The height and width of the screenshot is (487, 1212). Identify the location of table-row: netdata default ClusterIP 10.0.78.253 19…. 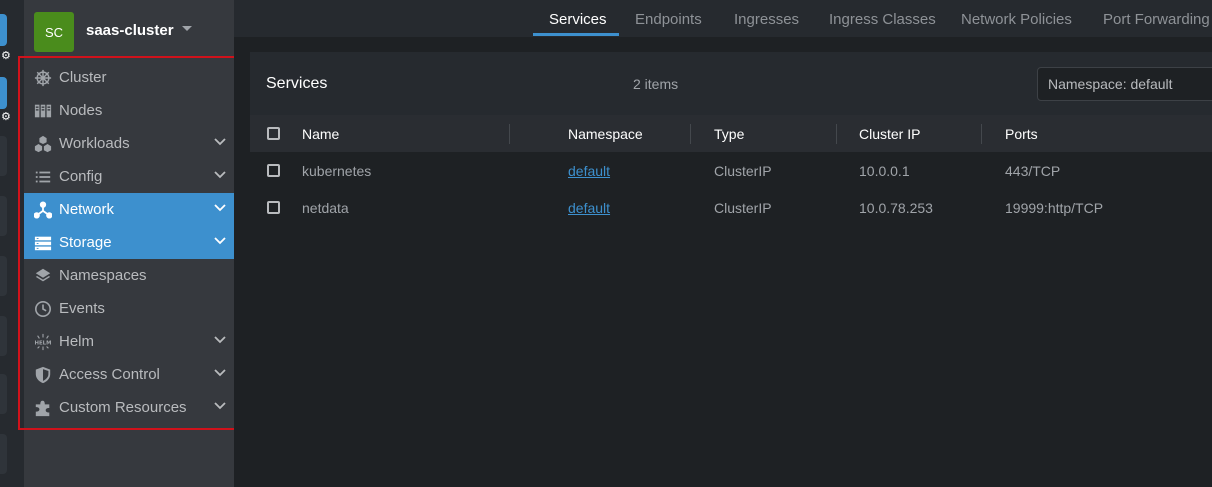
(731, 207).